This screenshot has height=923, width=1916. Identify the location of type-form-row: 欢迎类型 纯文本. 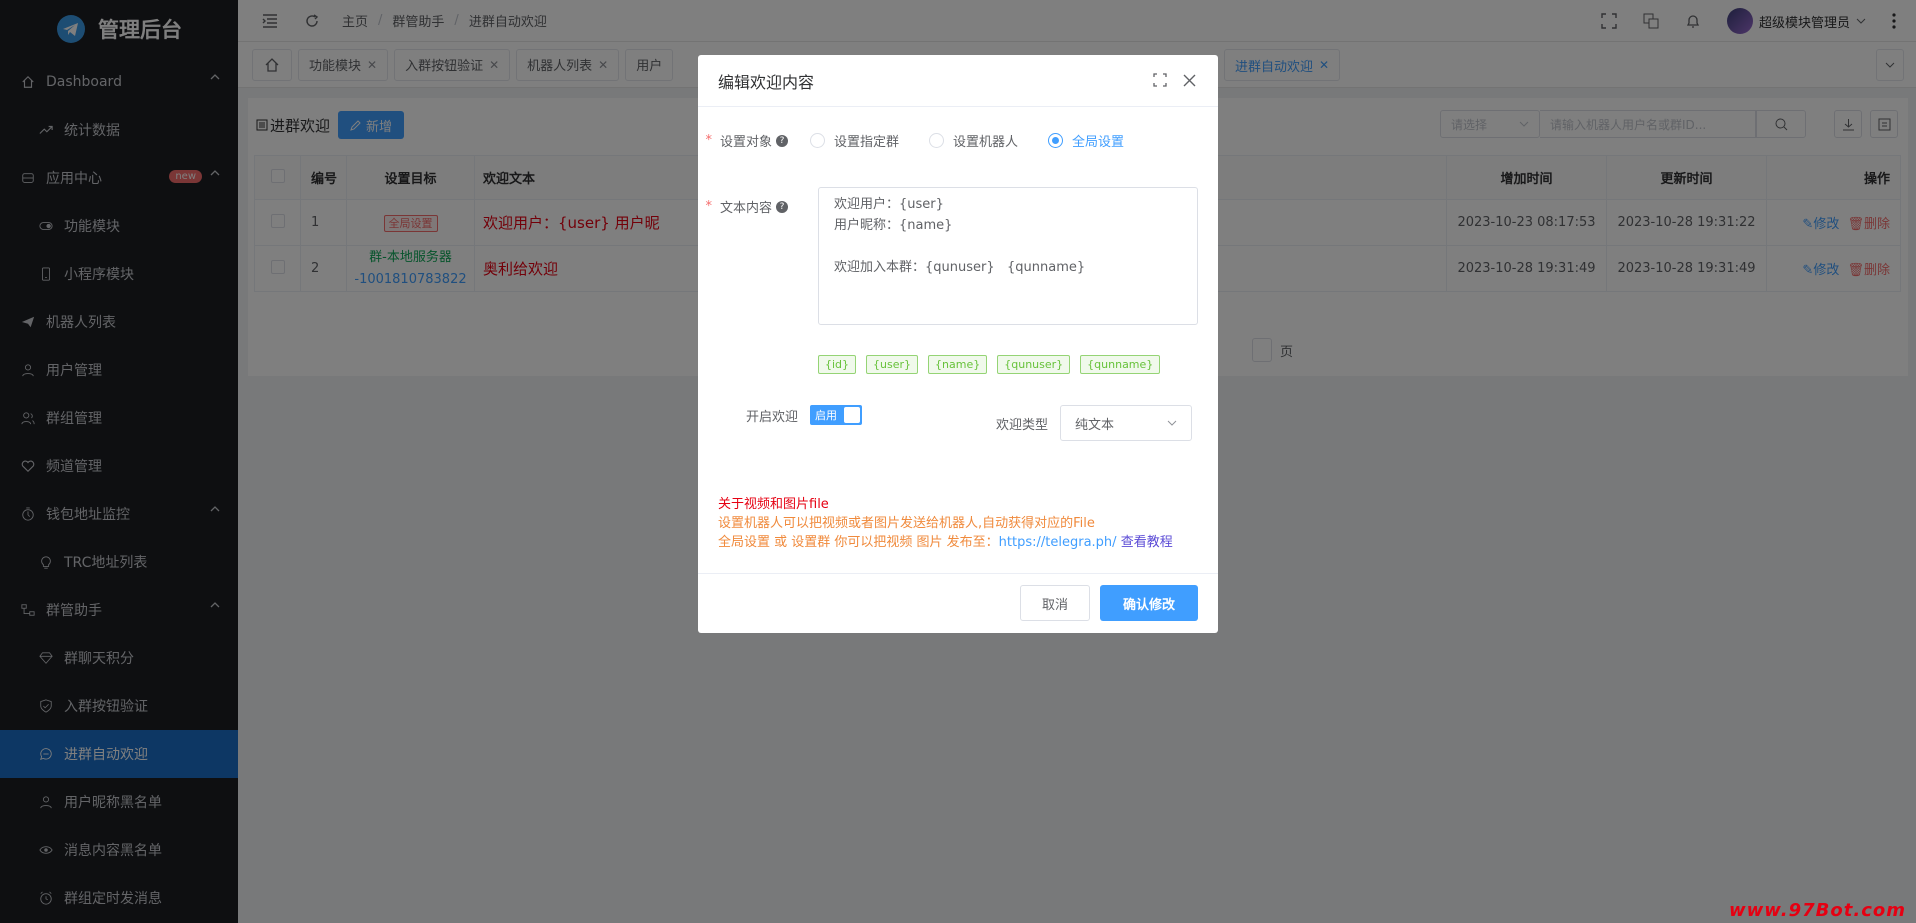
(1094, 423).